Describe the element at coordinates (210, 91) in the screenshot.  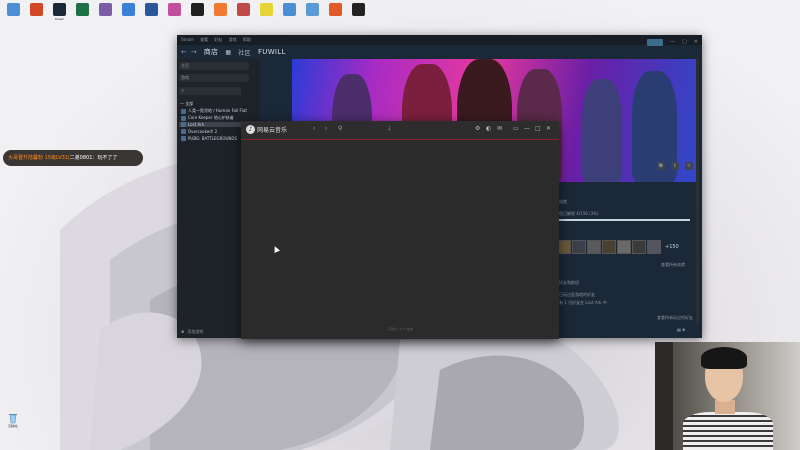
I see `search-input` at that location.